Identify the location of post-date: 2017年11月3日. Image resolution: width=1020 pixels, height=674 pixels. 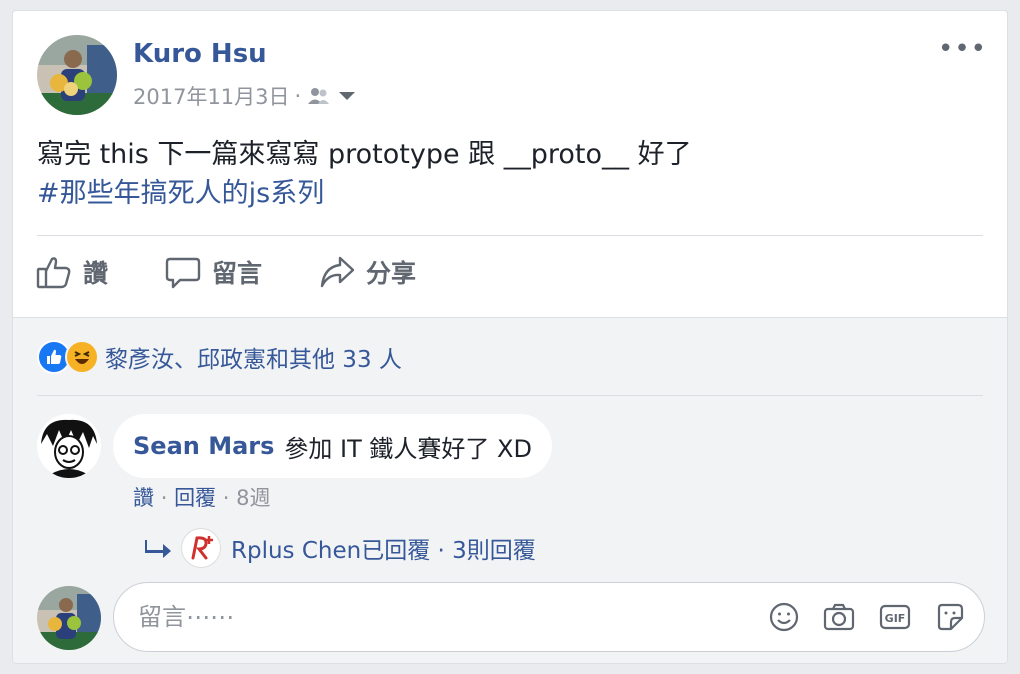
(211, 96).